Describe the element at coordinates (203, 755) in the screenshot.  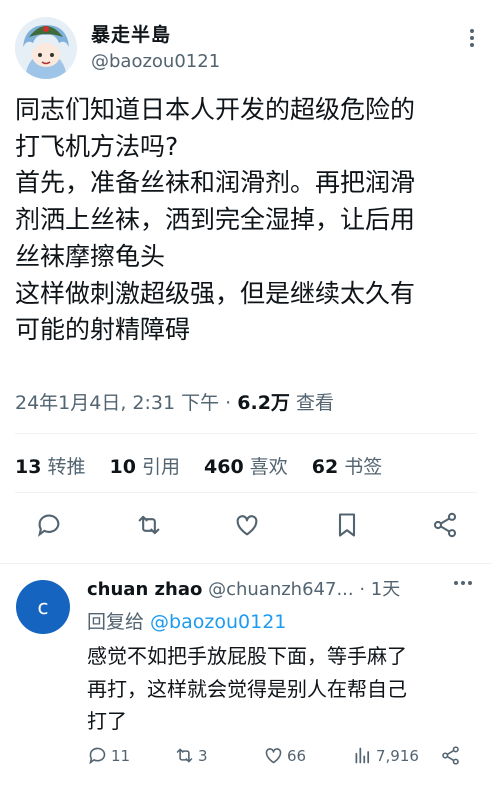
I see `retweet-count: 3` at that location.